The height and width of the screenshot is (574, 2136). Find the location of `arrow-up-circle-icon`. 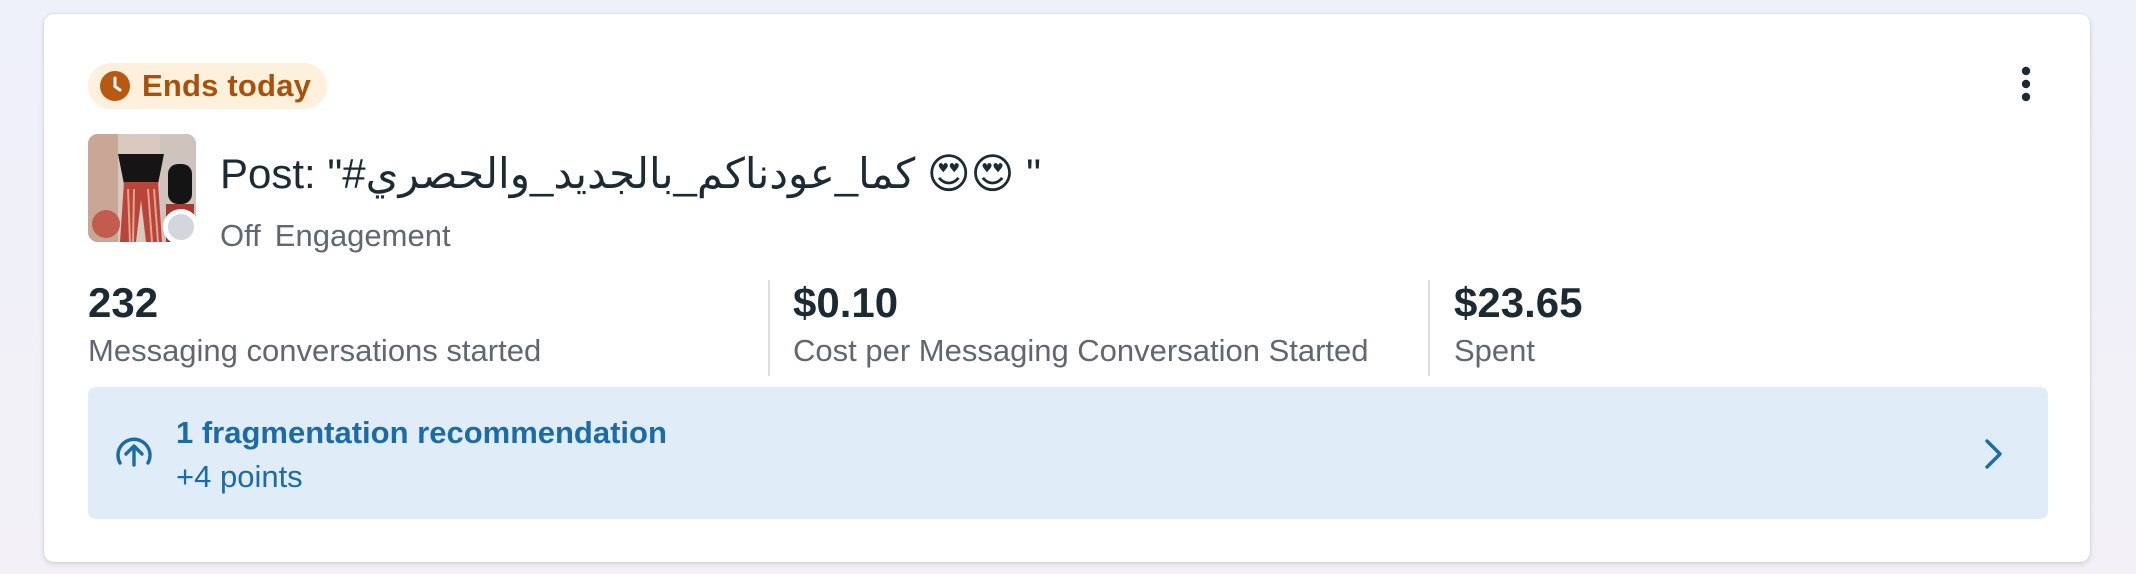

arrow-up-circle-icon is located at coordinates (134, 452).